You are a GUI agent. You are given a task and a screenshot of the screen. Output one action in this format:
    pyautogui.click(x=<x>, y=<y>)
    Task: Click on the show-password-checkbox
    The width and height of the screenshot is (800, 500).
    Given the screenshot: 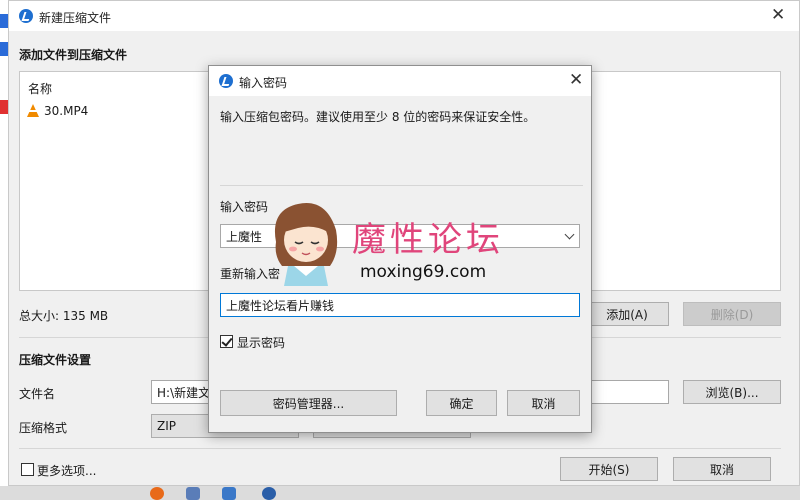 What is the action you would take?
    pyautogui.click(x=226, y=341)
    